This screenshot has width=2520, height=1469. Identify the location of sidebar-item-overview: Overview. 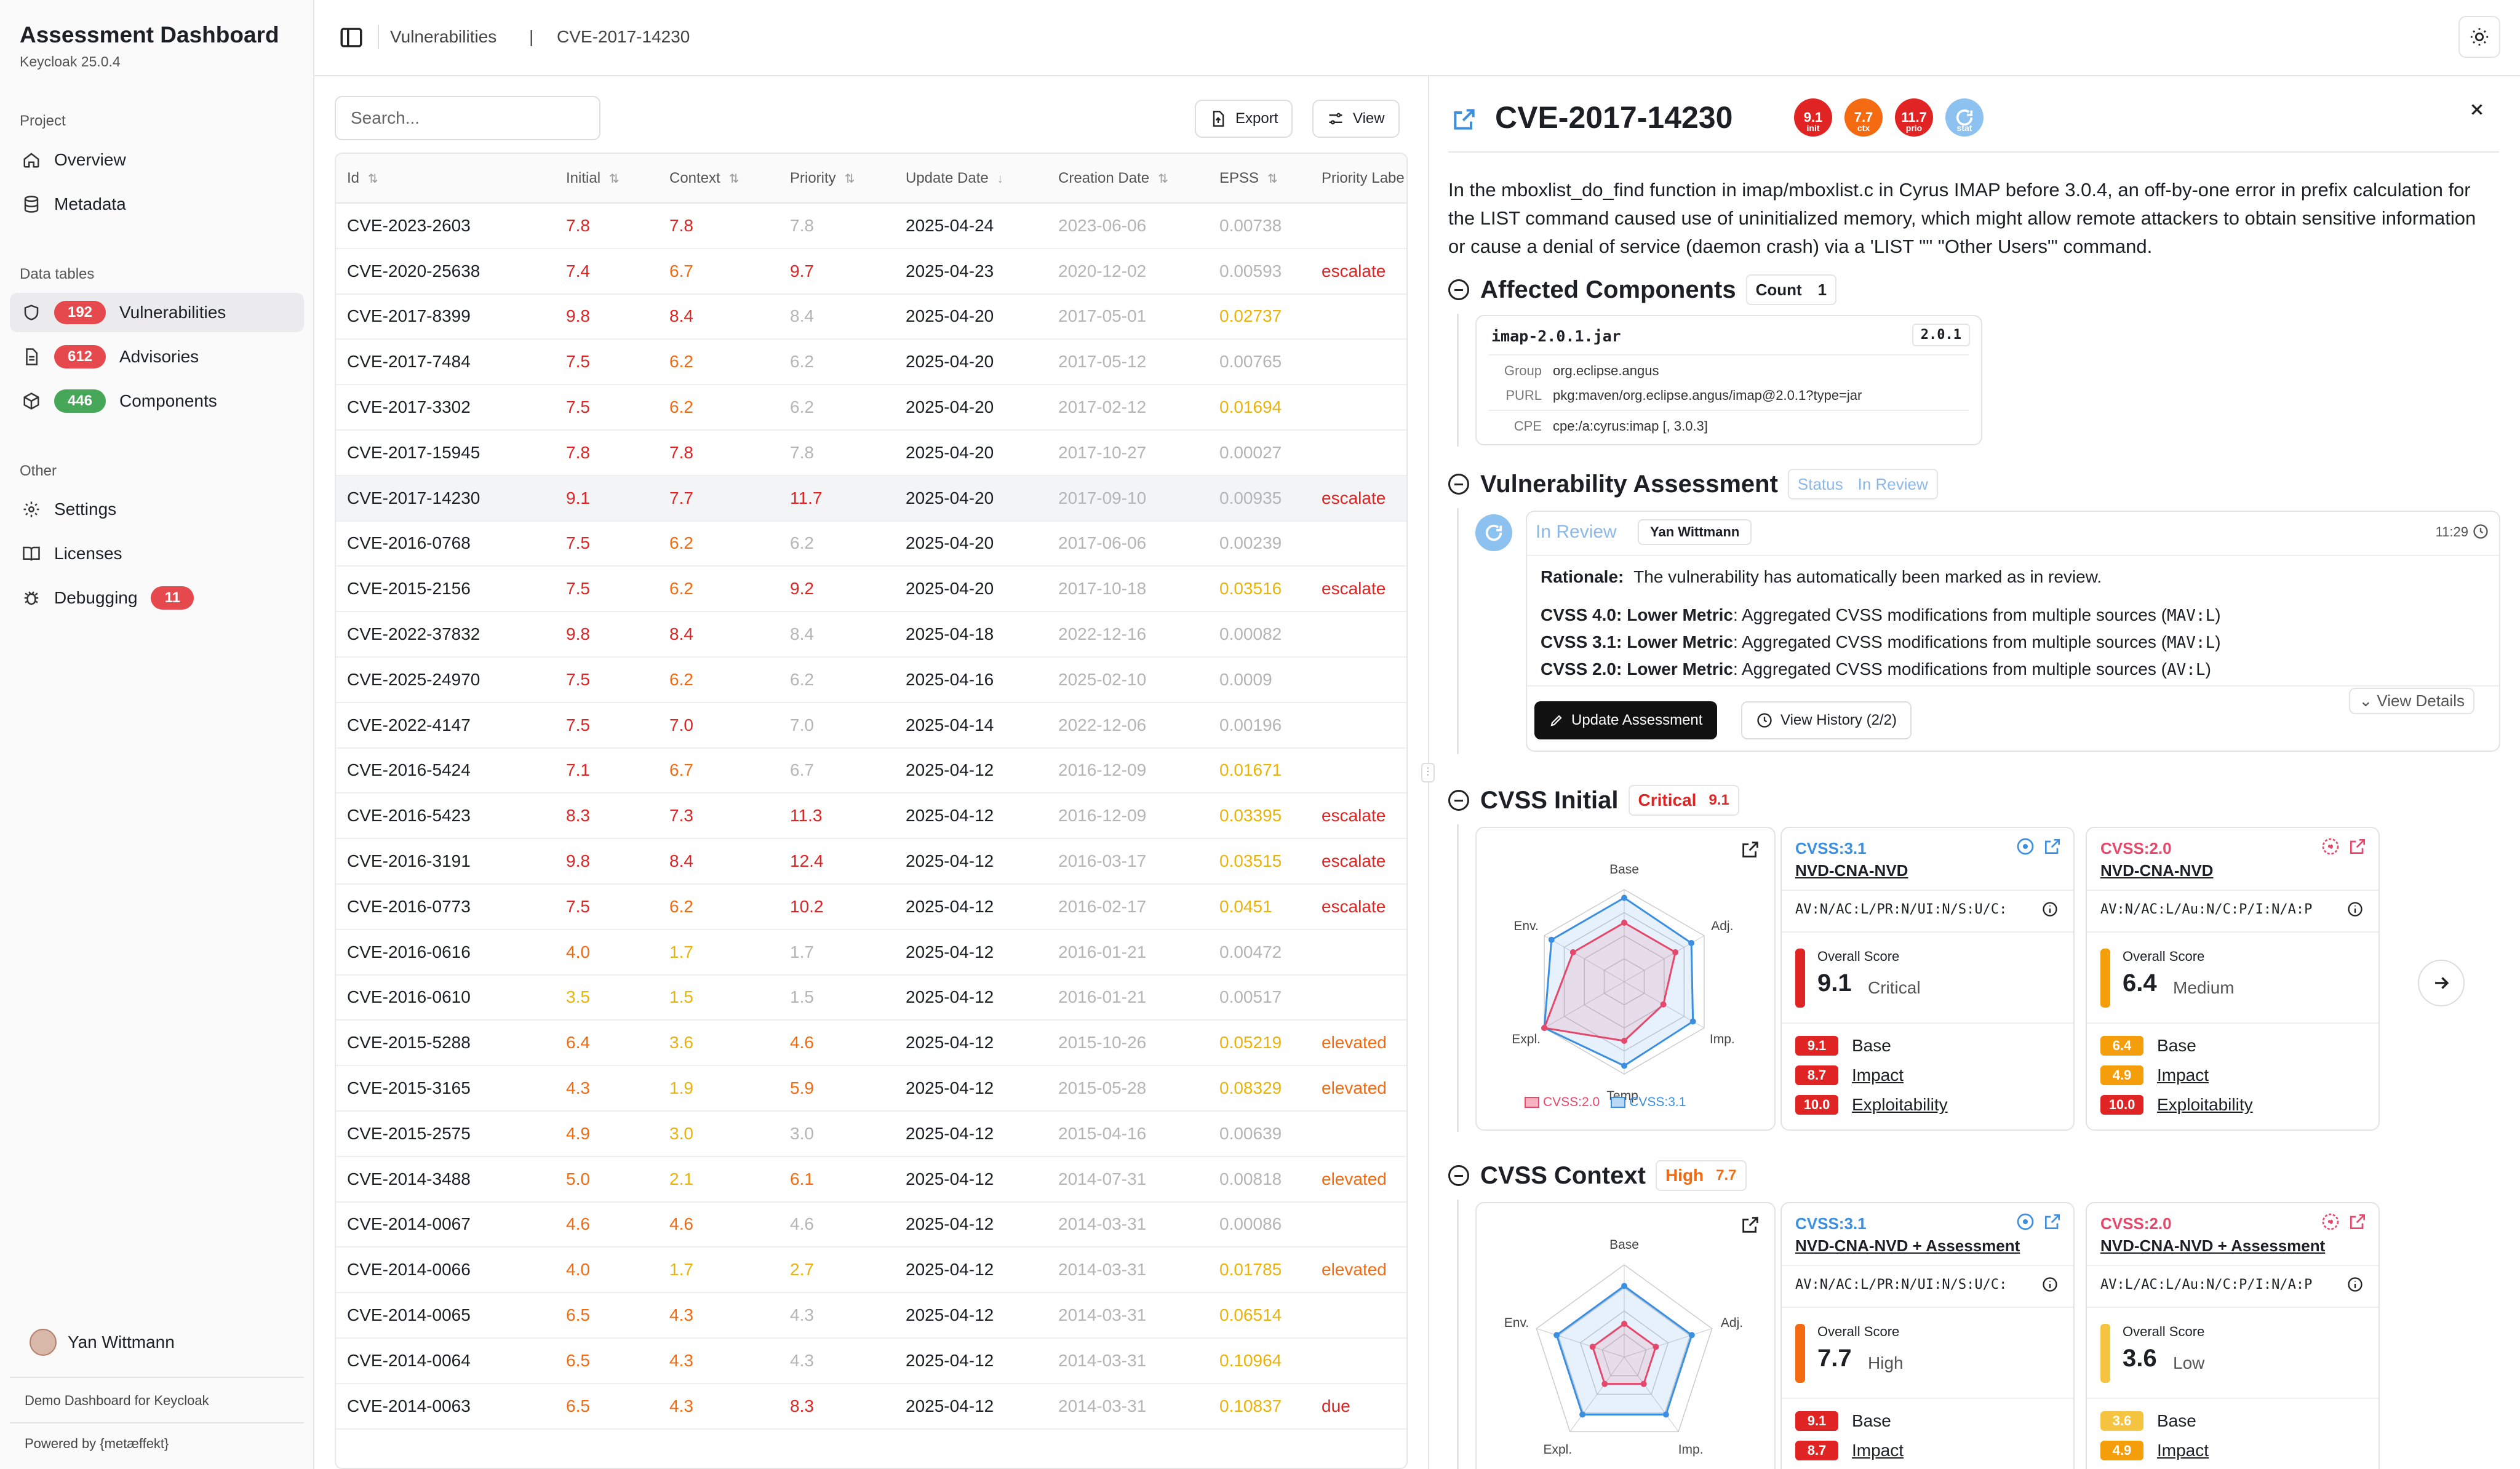
(157, 160).